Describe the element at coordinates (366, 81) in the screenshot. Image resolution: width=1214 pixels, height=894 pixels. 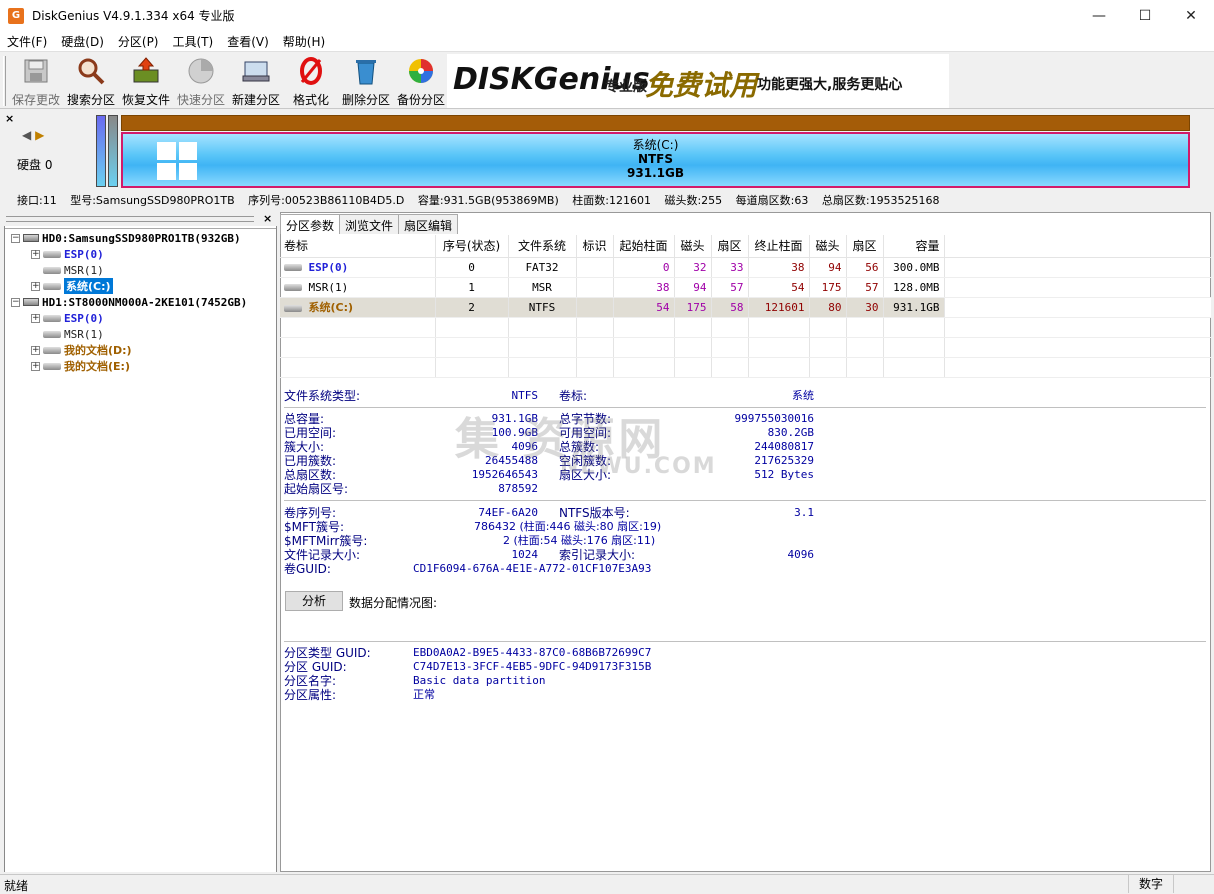
I see `delete-partition-button: 删除分区` at that location.